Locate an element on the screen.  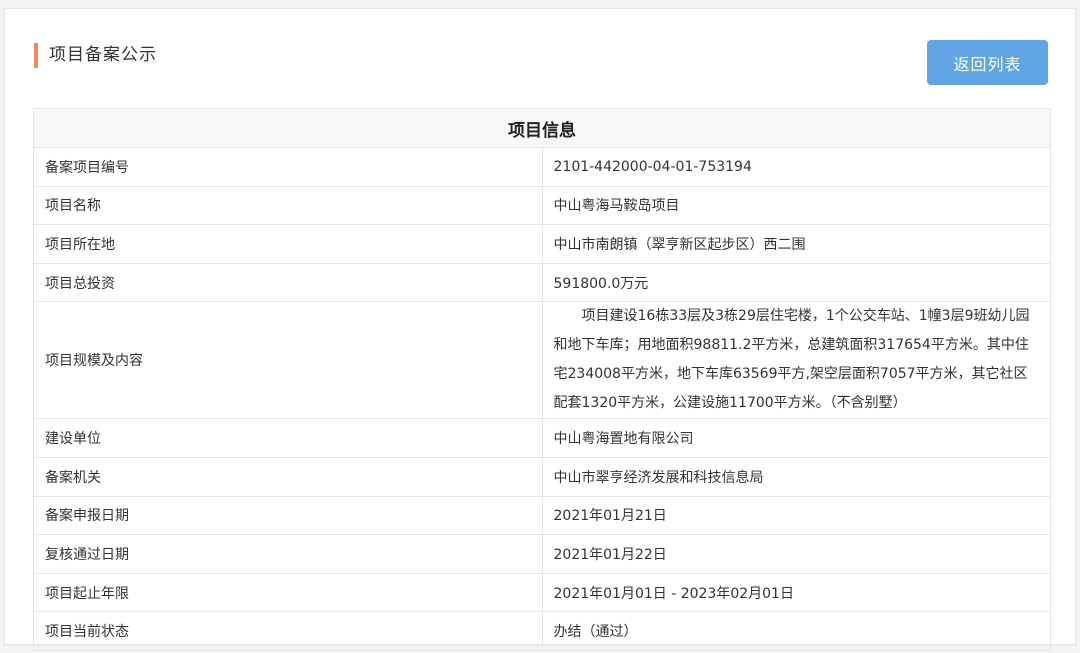
row-label: 备案申报日期 is located at coordinates (288, 515).